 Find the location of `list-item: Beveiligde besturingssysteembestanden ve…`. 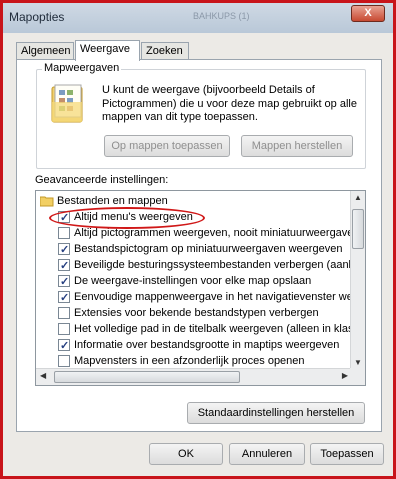

list-item: Beveiligde besturingssysteembestanden ve… is located at coordinates (212, 265).